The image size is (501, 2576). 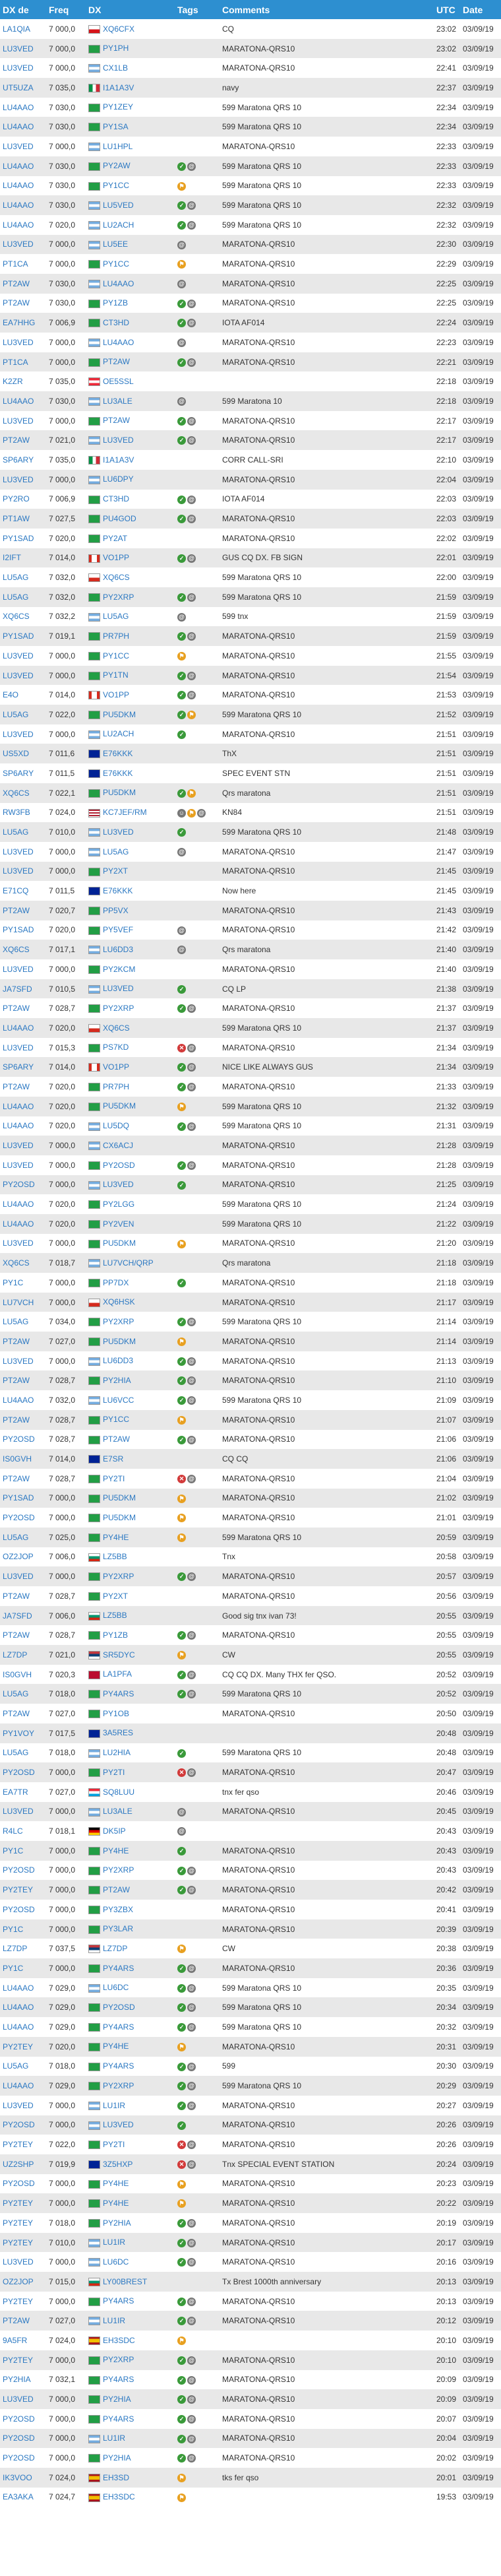 I want to click on column-header-utc: UTC, so click(x=447, y=9).